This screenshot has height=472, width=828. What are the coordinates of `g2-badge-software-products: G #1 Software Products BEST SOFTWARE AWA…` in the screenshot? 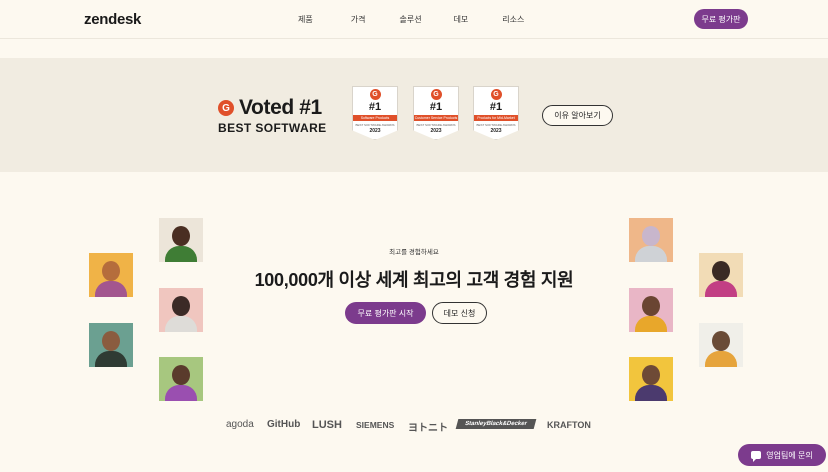 It's located at (375, 113).